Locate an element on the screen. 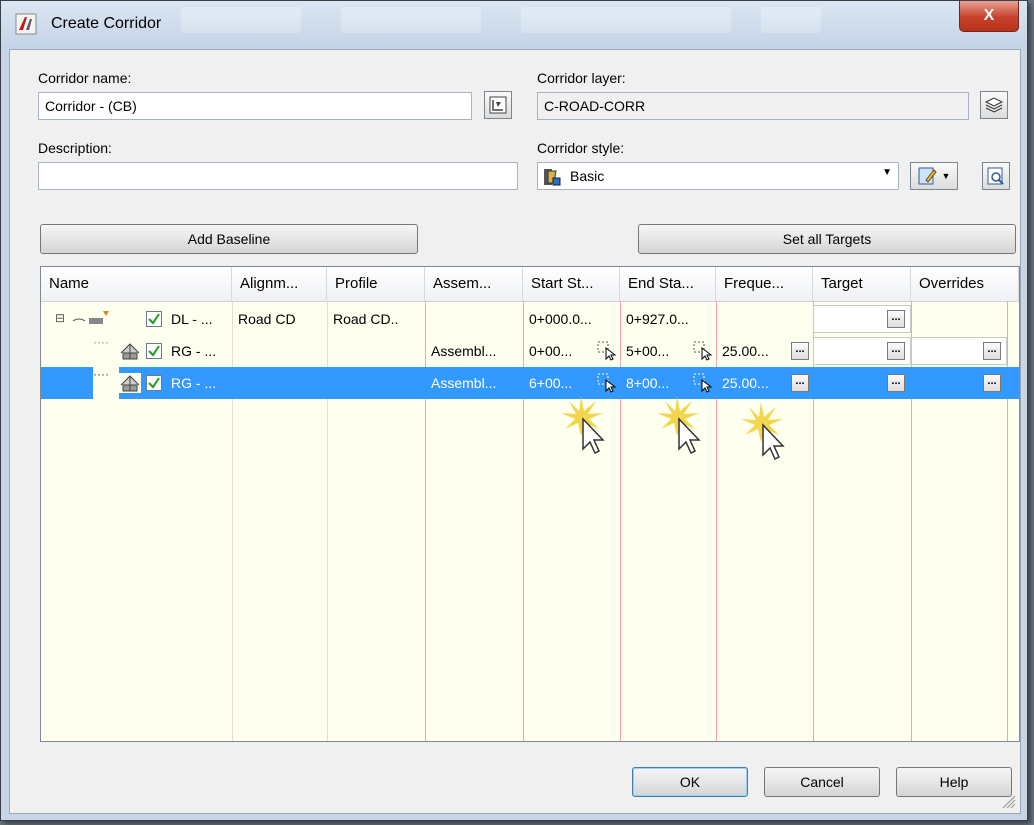 Image resolution: width=1034 pixels, height=825 pixels. corridor-style-label: Corridor style: is located at coordinates (581, 148).